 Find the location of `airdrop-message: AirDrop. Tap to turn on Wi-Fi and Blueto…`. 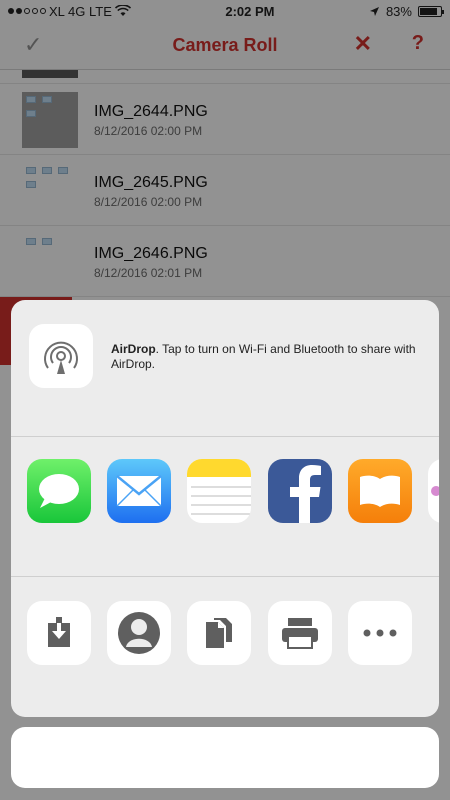

airdrop-message: AirDrop. Tap to turn on Wi-Fi and Blueto… is located at coordinates (269, 357).